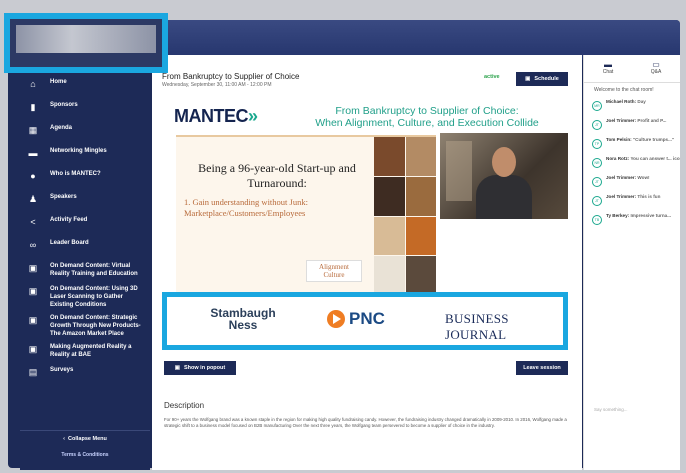 The image size is (686, 473). Describe the element at coordinates (427, 111) in the screenshot. I see `slide-headline-line-1: From Bankruptcy to Supplier of Choice:` at that location.